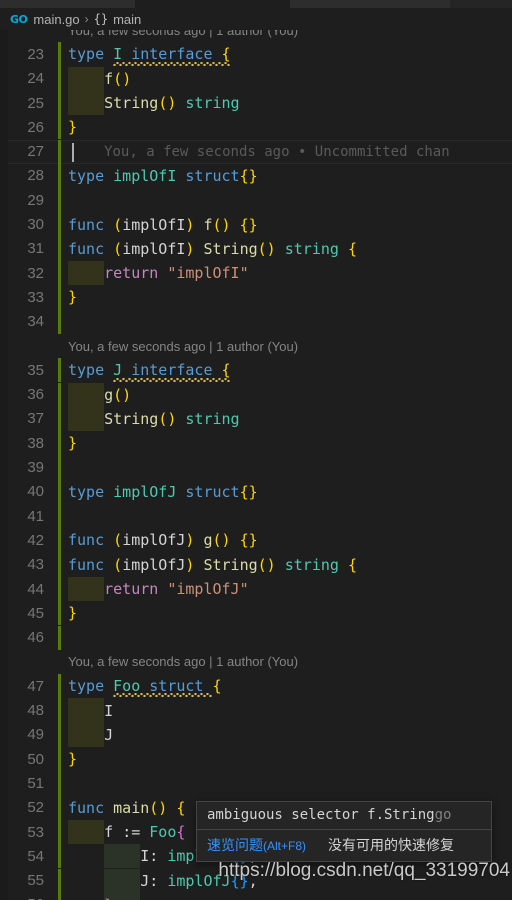  What do you see at coordinates (136, 832) in the screenshot?
I see `code-token: :=` at bounding box center [136, 832].